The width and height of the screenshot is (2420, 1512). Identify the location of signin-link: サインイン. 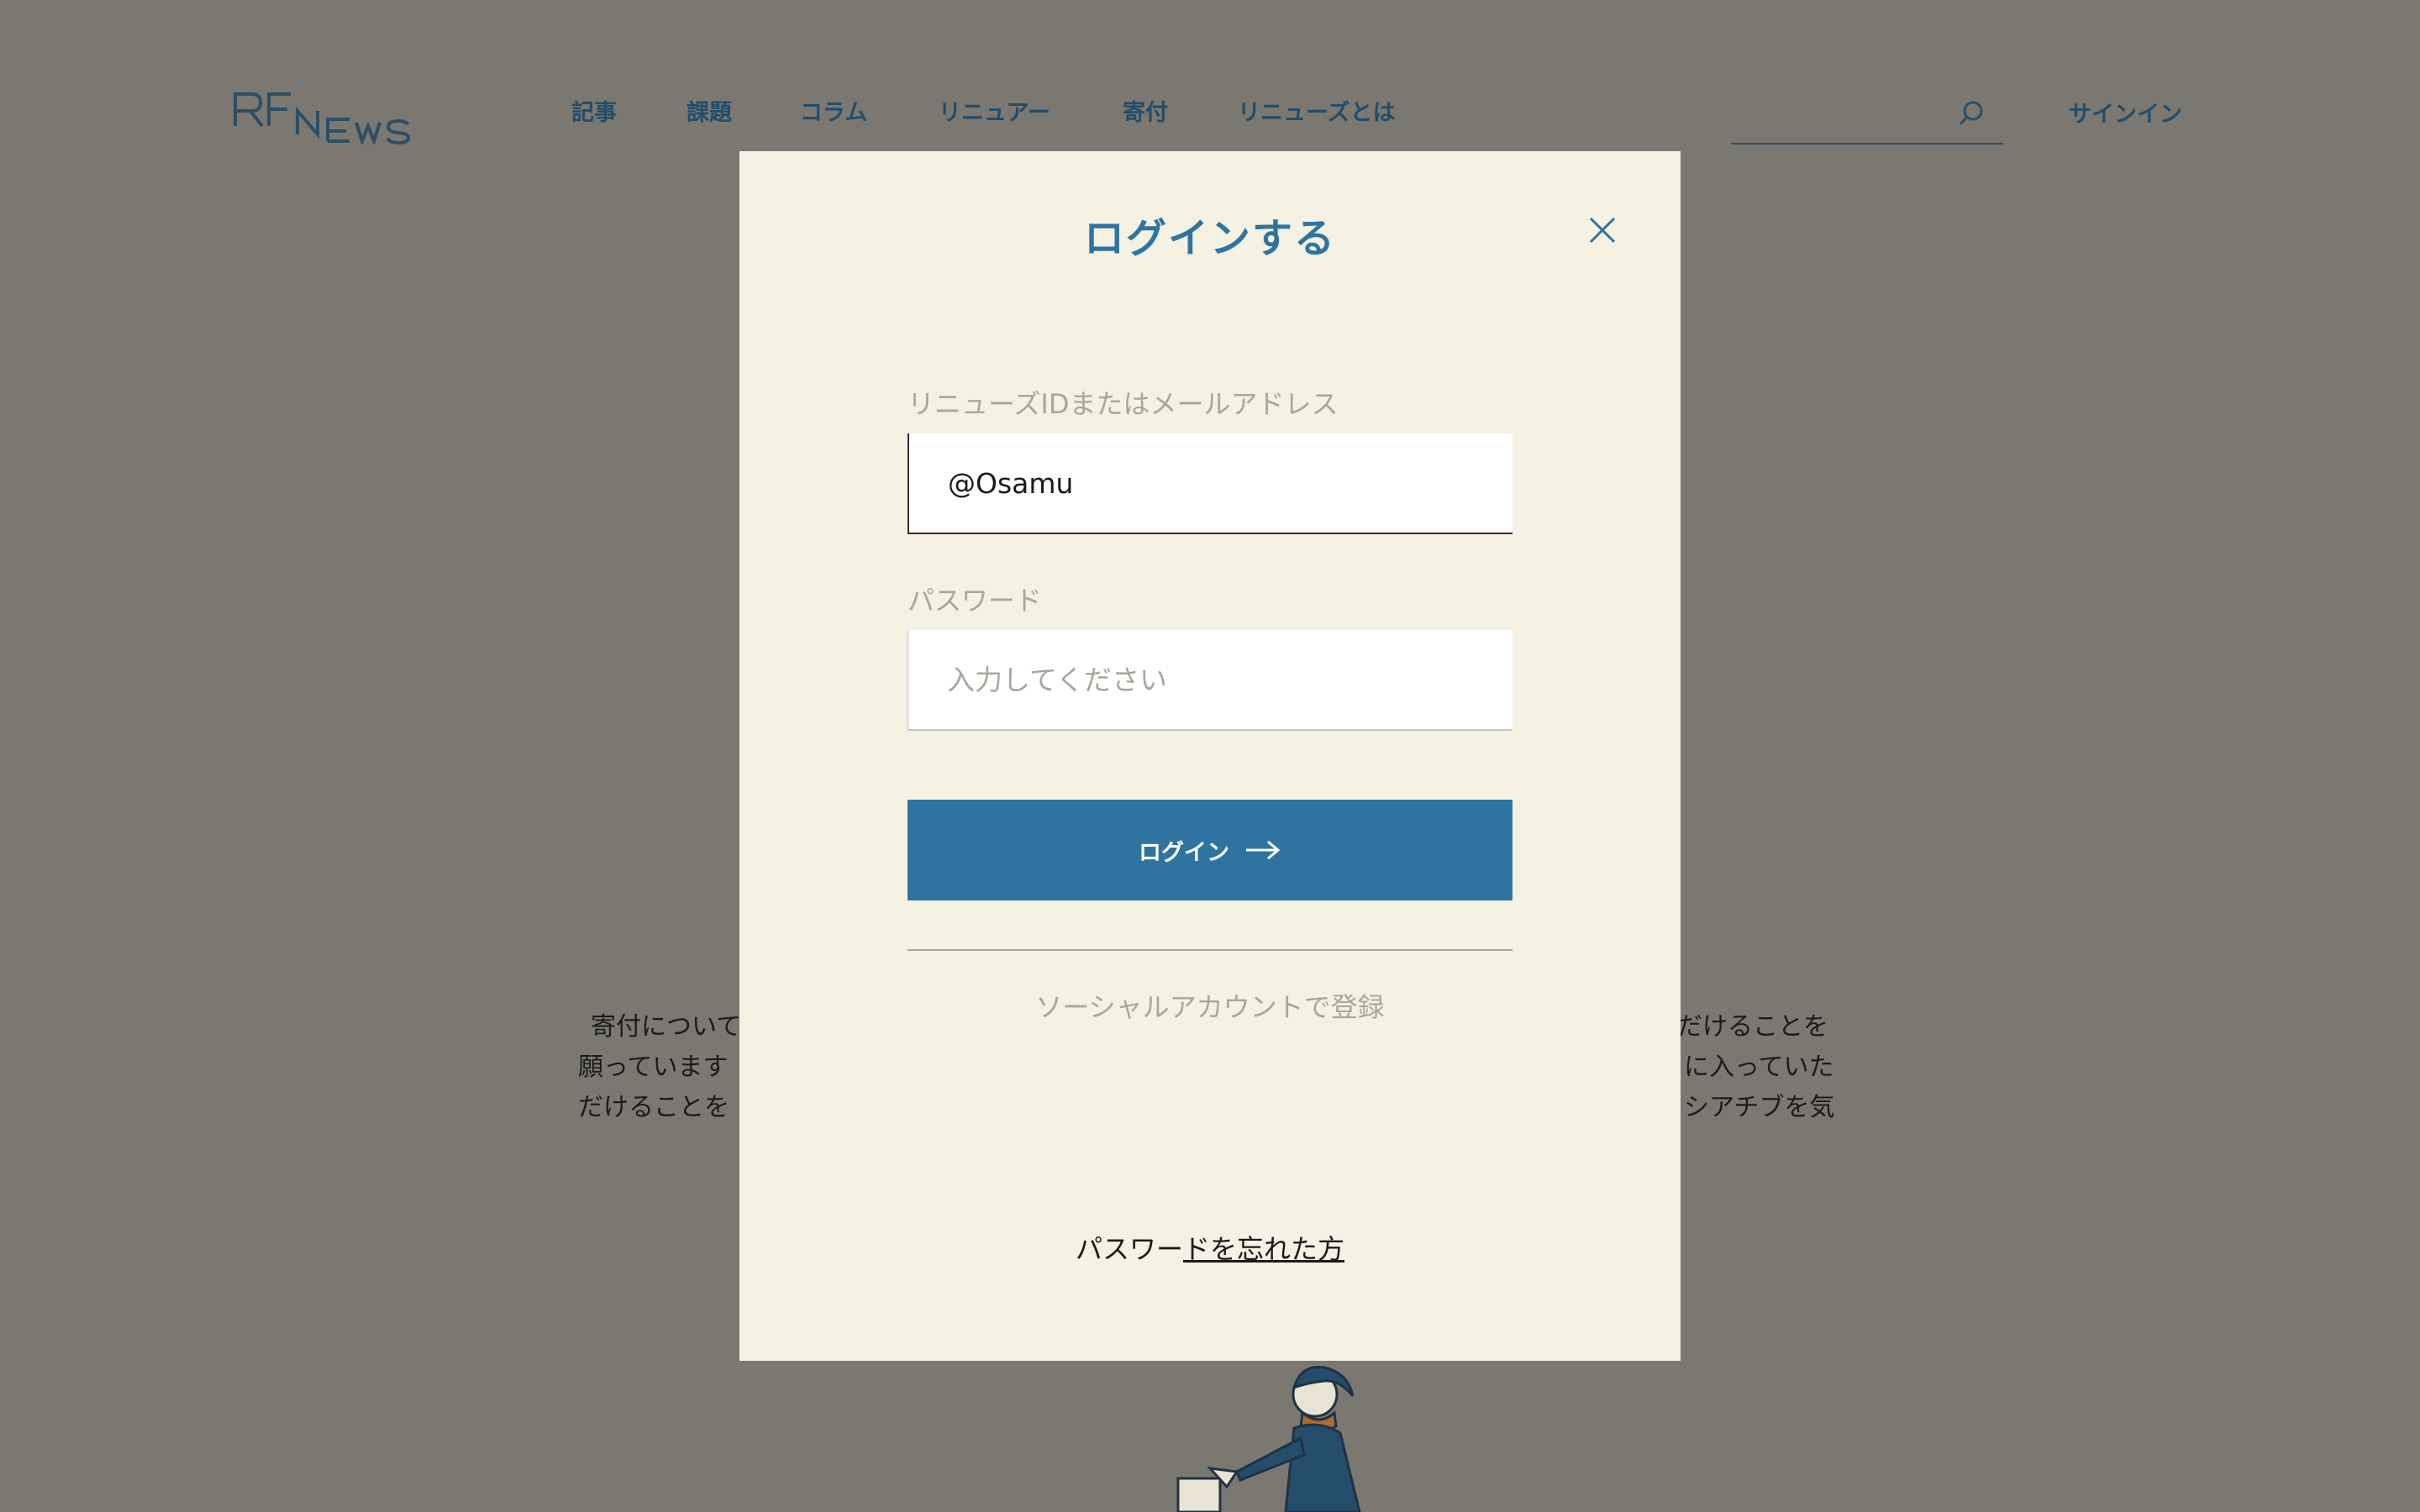
(2125, 112).